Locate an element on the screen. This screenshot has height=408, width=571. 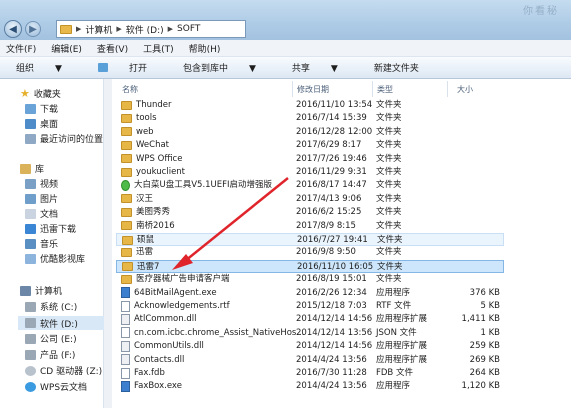
file-row: tools 2016/7/14 15:39 文件夹 is located at coordinates (310, 118).